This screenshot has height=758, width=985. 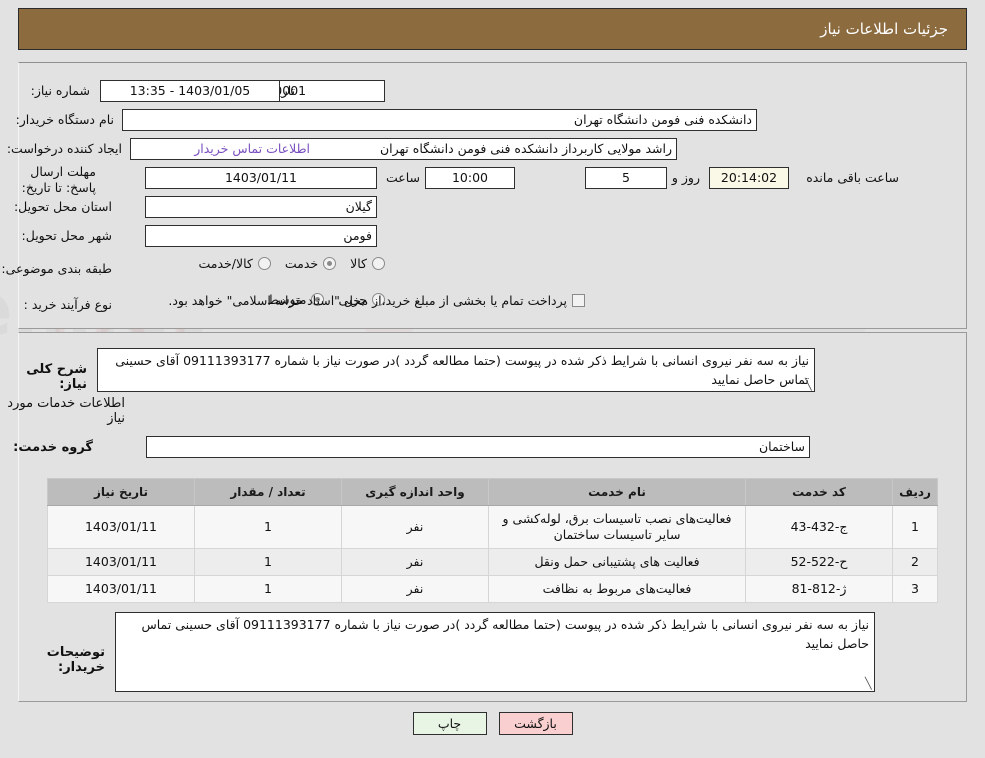 What do you see at coordinates (75, 660) in the screenshot?
I see `buyer-notes-label: توضیحات خریدار:` at bounding box center [75, 660].